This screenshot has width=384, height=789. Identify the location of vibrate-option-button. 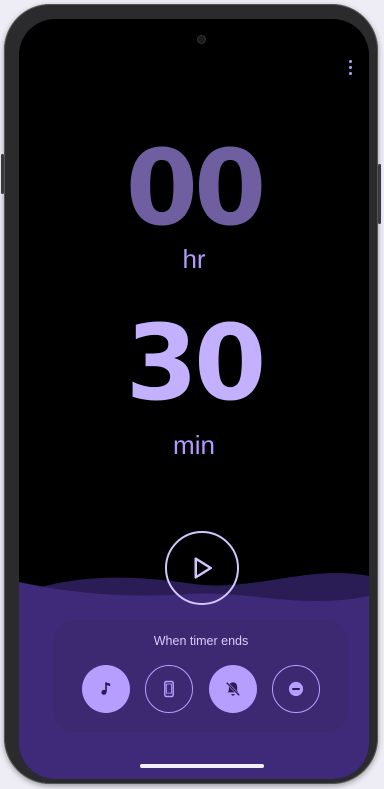
(169, 689).